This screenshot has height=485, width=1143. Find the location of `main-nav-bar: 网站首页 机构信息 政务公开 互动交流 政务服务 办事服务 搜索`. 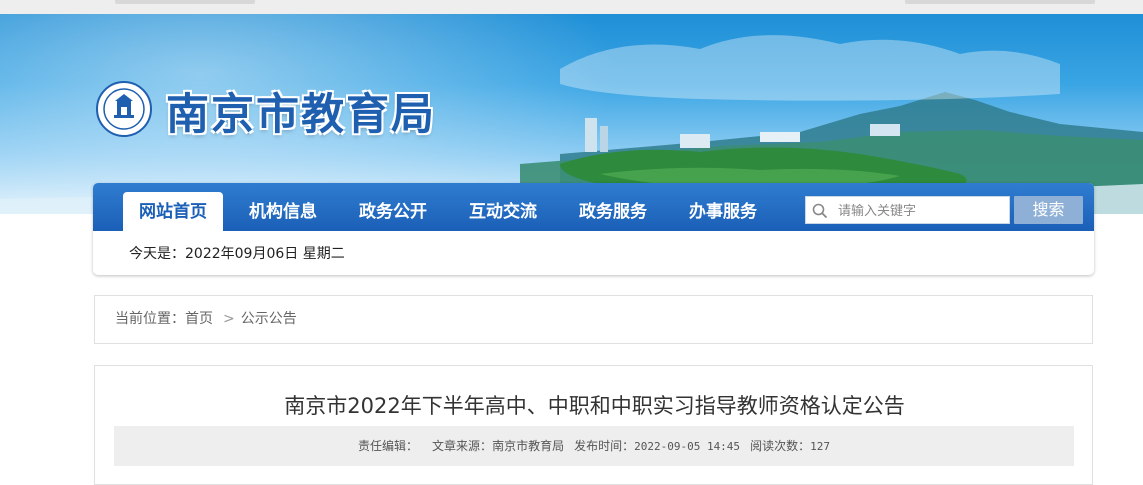

main-nav-bar: 网站首页 机构信息 政务公开 互动交流 政务服务 办事服务 搜索 is located at coordinates (593, 207).